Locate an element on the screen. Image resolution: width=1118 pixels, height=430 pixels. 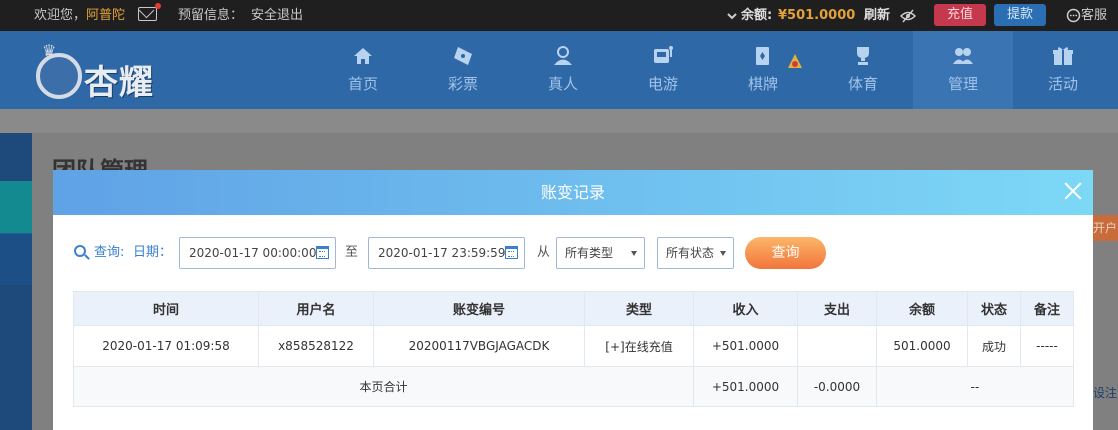
cell-remark: ----- is located at coordinates (1047, 346).